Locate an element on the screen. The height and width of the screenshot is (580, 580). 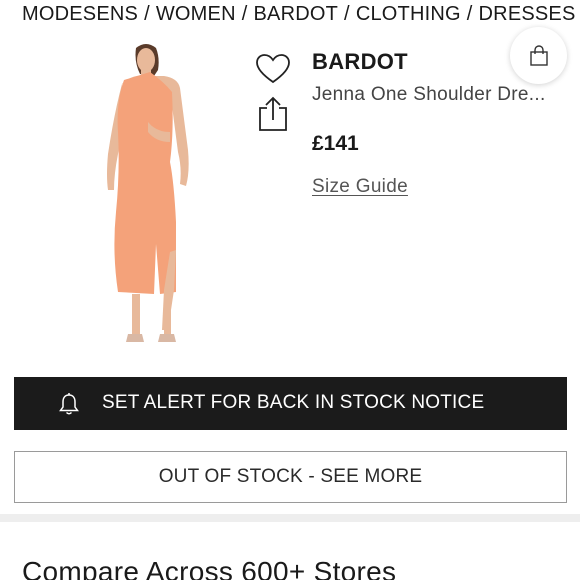
share-icon is located at coordinates (273, 114).